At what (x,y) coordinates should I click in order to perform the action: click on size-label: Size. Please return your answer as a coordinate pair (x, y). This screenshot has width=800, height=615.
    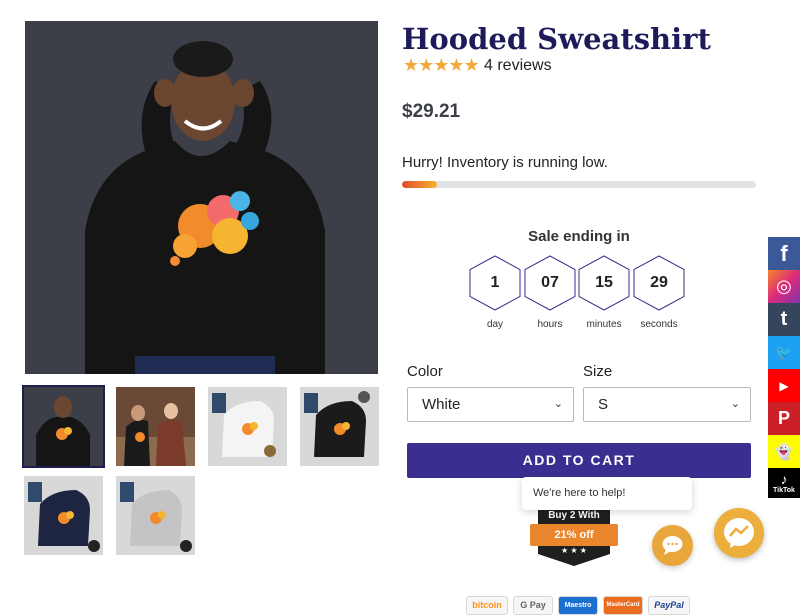
    Looking at the image, I should click on (598, 371).